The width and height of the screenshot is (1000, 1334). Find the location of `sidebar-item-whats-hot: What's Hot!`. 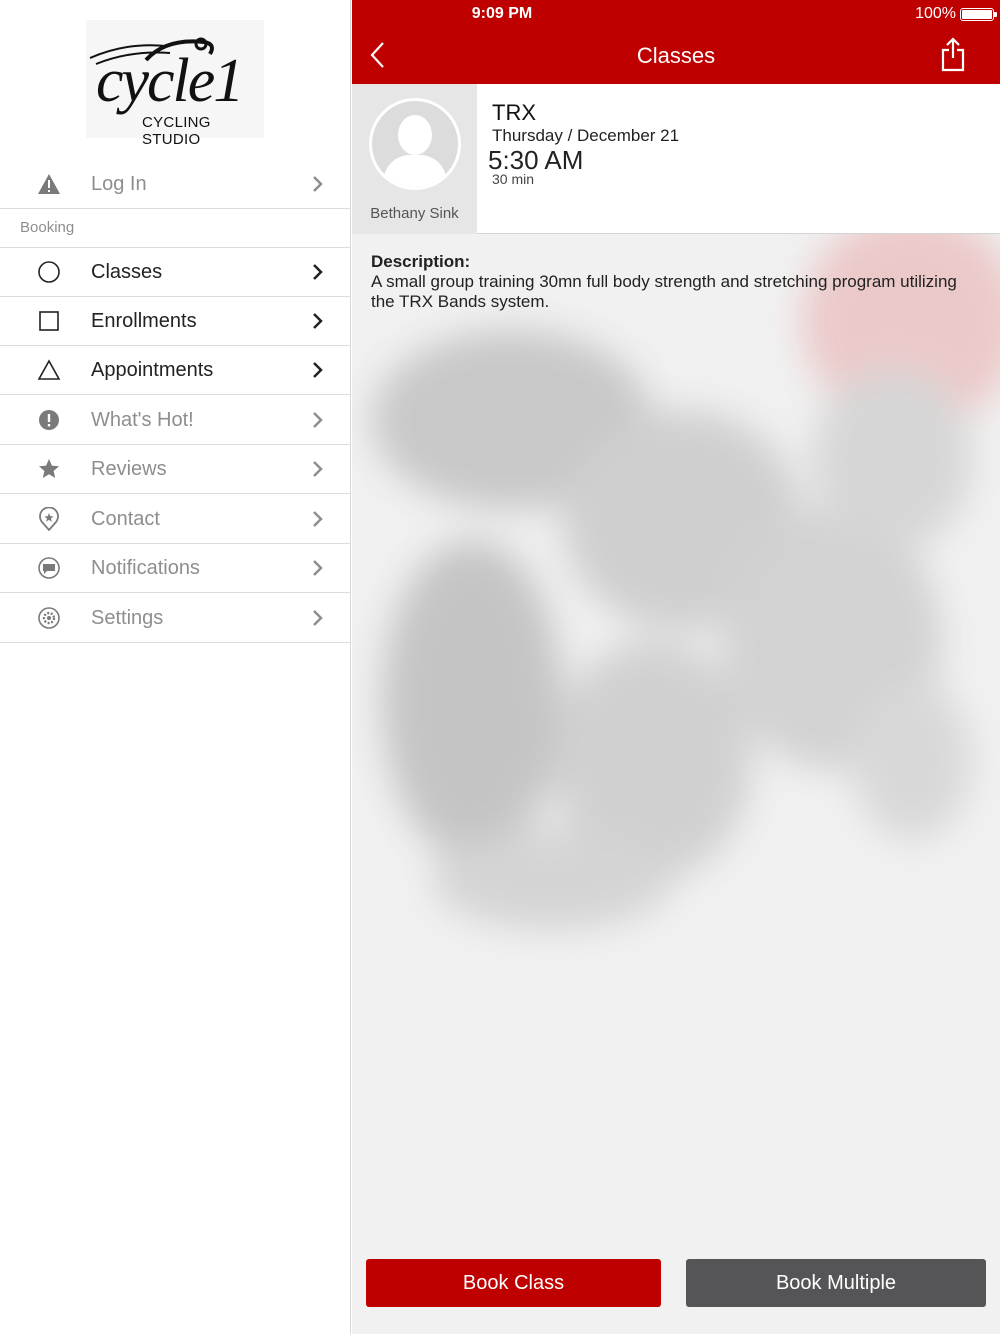

sidebar-item-whats-hot: What's Hot! is located at coordinates (175, 420).